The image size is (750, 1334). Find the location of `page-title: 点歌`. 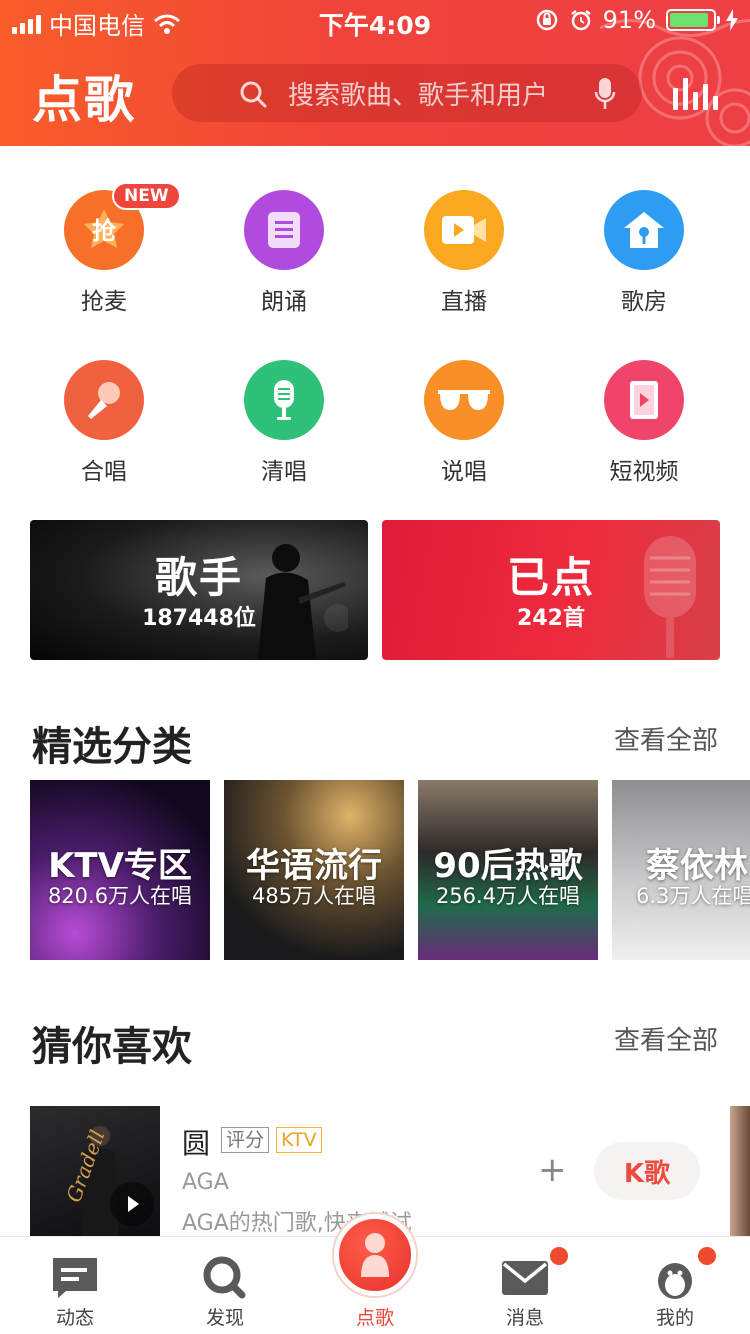

page-title: 点歌 is located at coordinates (84, 100).